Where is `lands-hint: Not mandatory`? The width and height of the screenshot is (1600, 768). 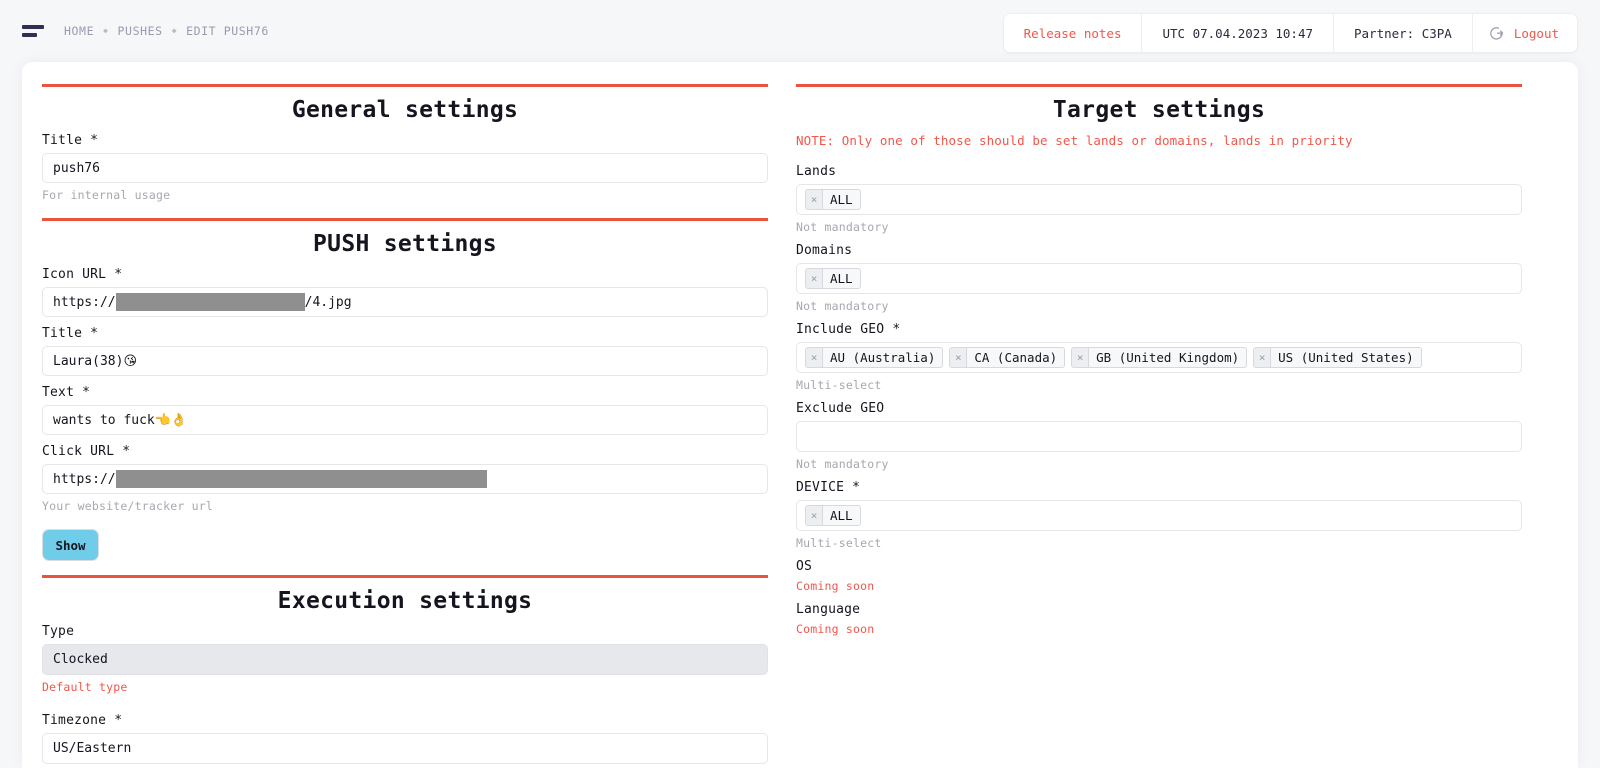
lands-hint: Not mandatory is located at coordinates (842, 227).